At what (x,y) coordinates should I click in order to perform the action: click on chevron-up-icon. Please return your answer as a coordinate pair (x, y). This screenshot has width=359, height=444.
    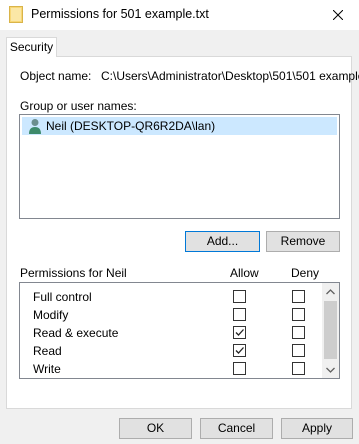
    Looking at the image, I should click on (330, 291).